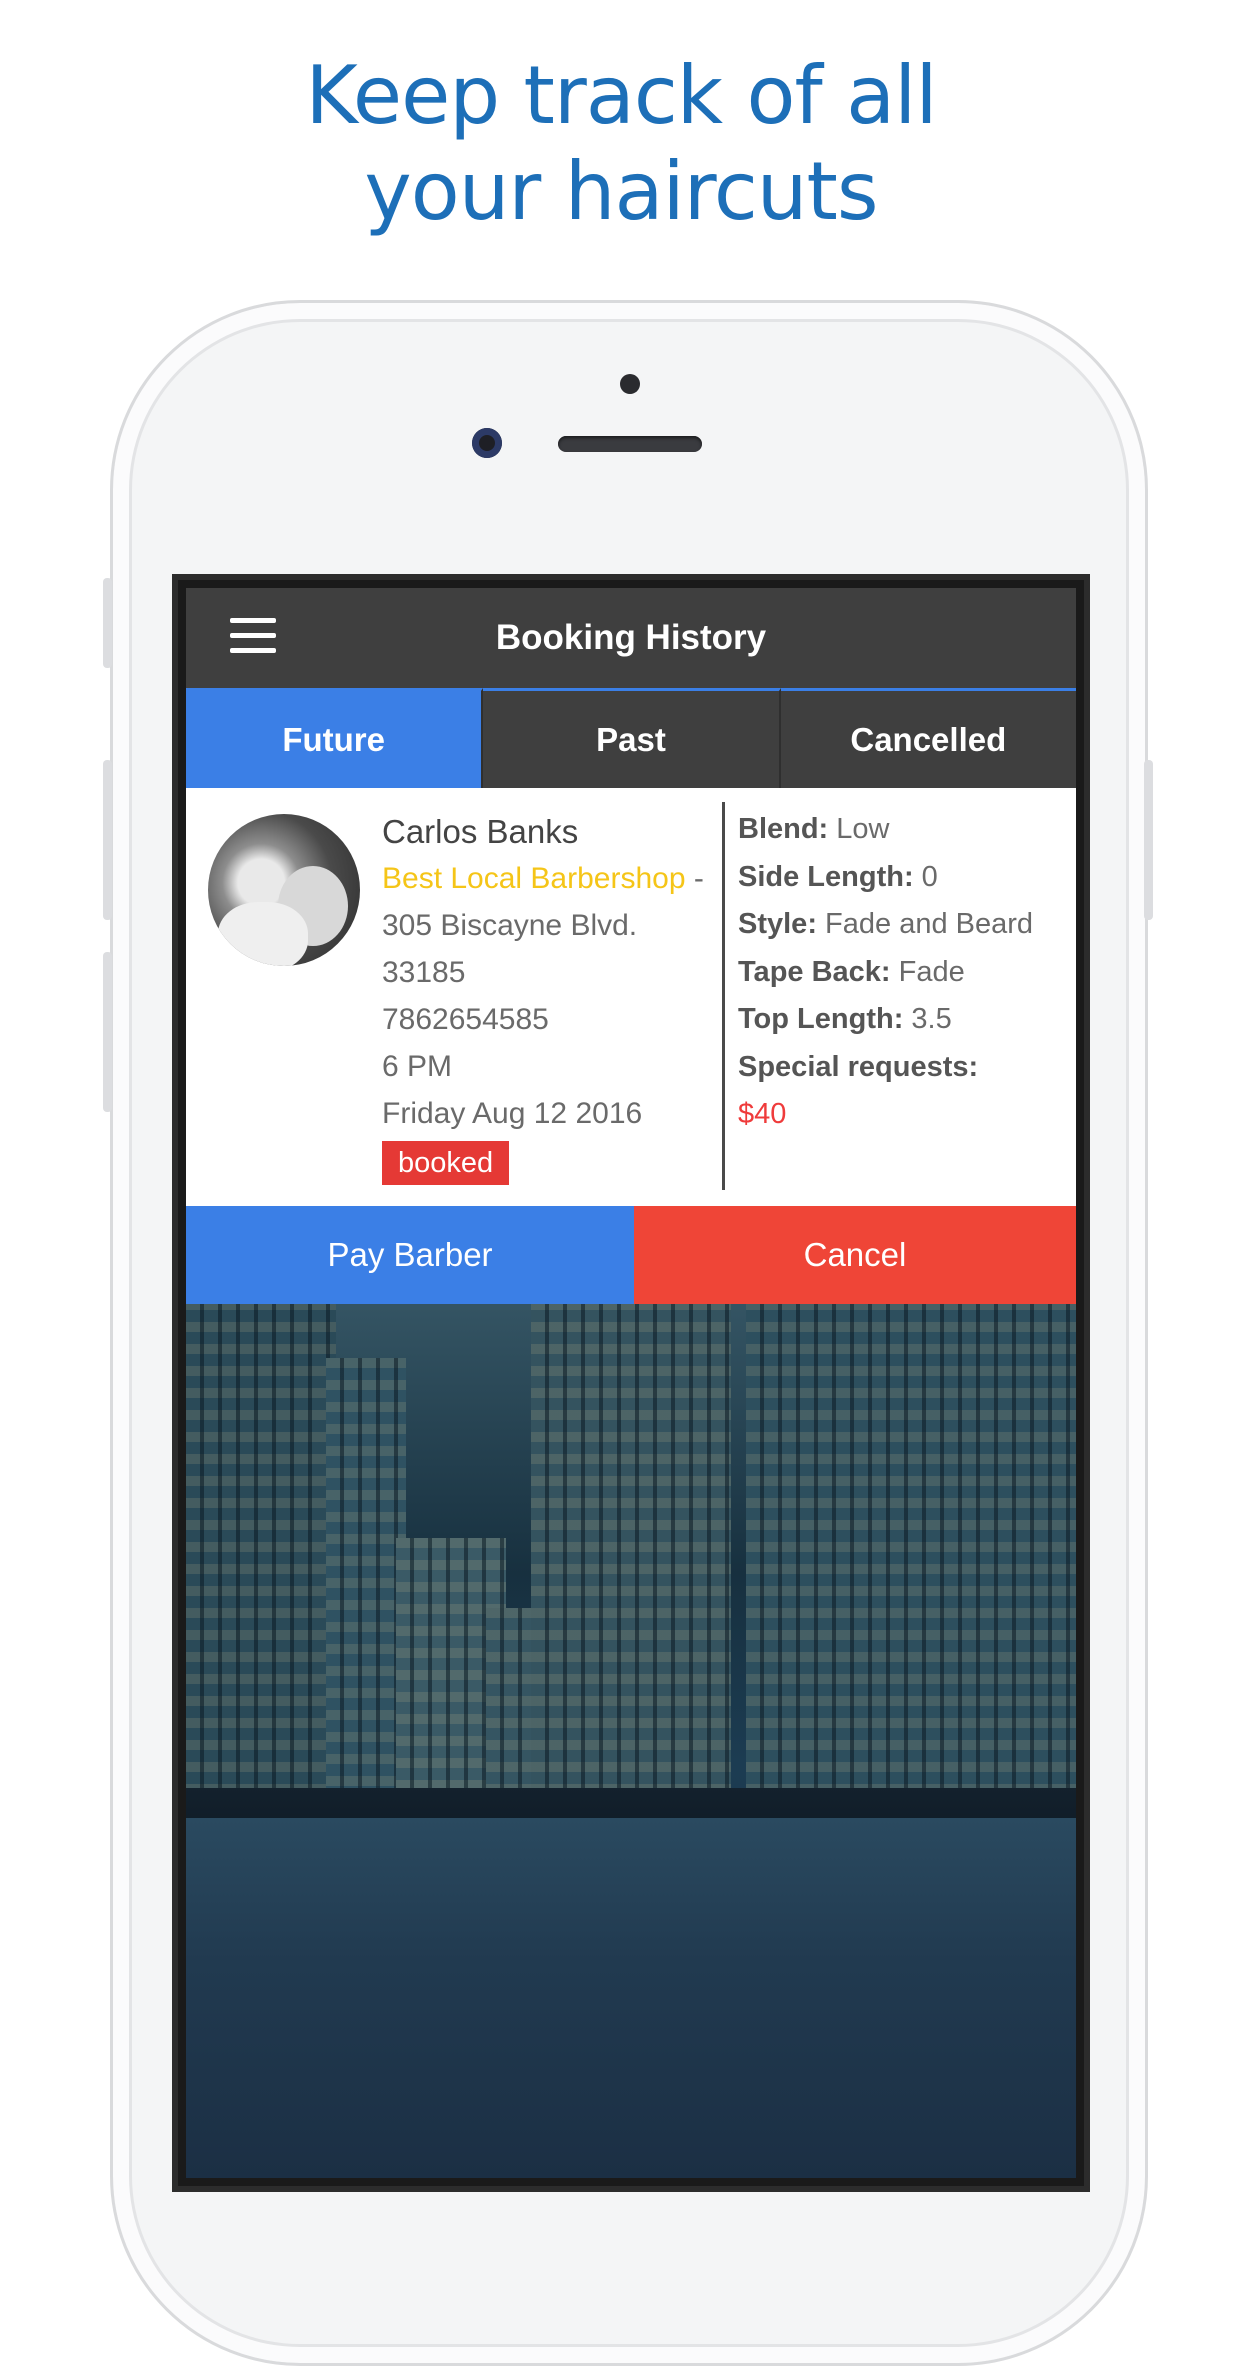  I want to click on side-switch, so click(107, 623).